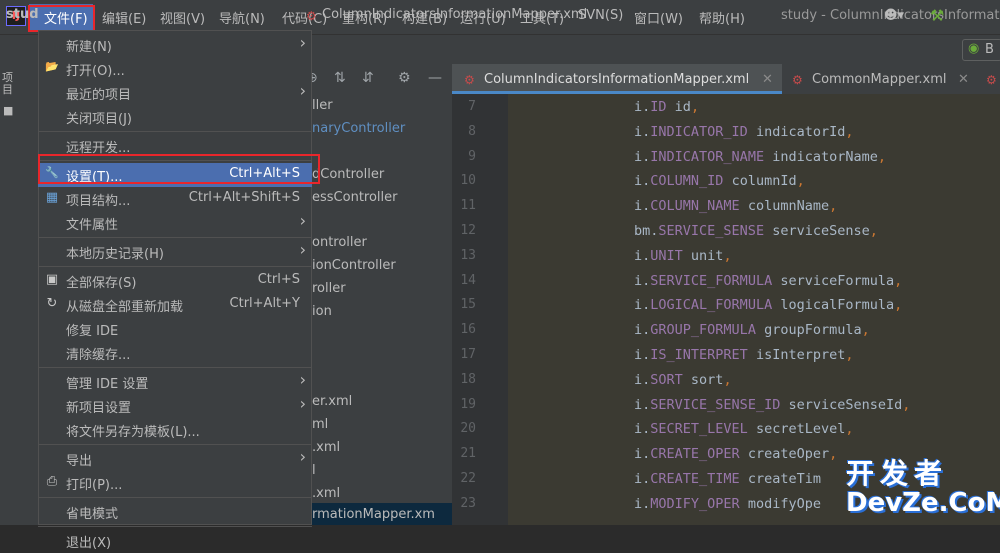  I want to click on breadcrumb-file: ColumnIndicatorsInformationMapper.xml, so click(454, 14).